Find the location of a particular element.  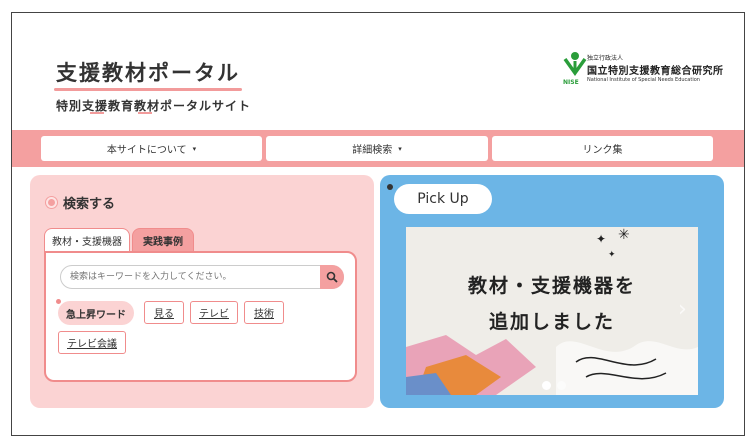

search-button is located at coordinates (332, 277).